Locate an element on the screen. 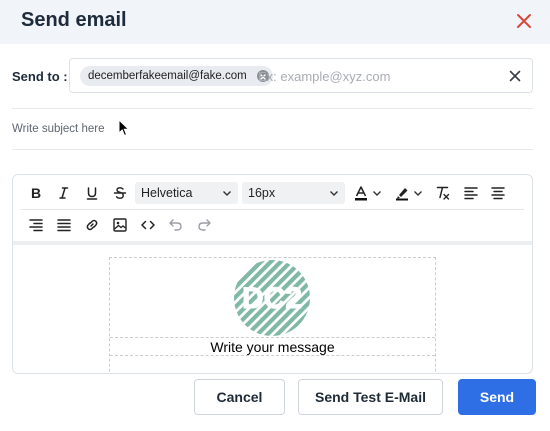  message-block: Write your message is located at coordinates (272, 347).